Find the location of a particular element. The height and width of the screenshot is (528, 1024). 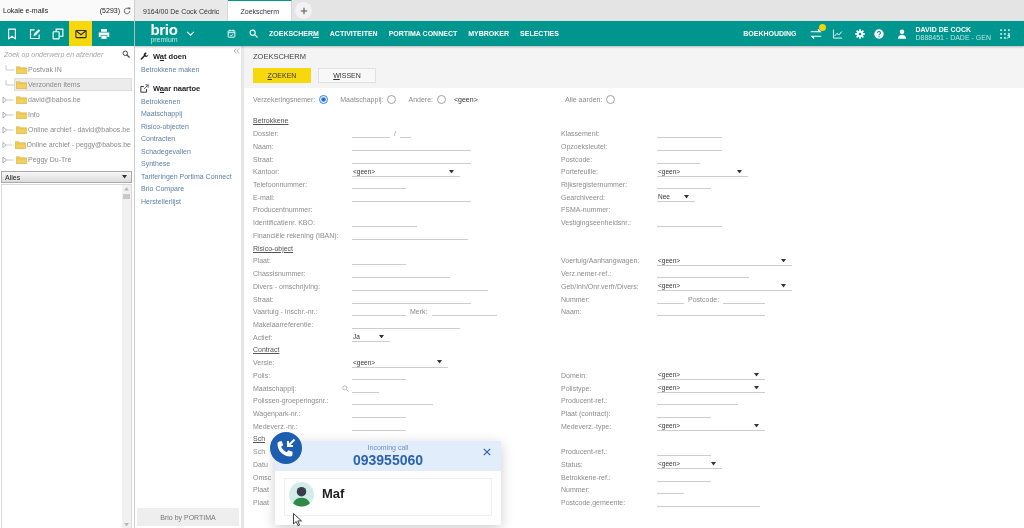

mail-button is located at coordinates (80, 33).